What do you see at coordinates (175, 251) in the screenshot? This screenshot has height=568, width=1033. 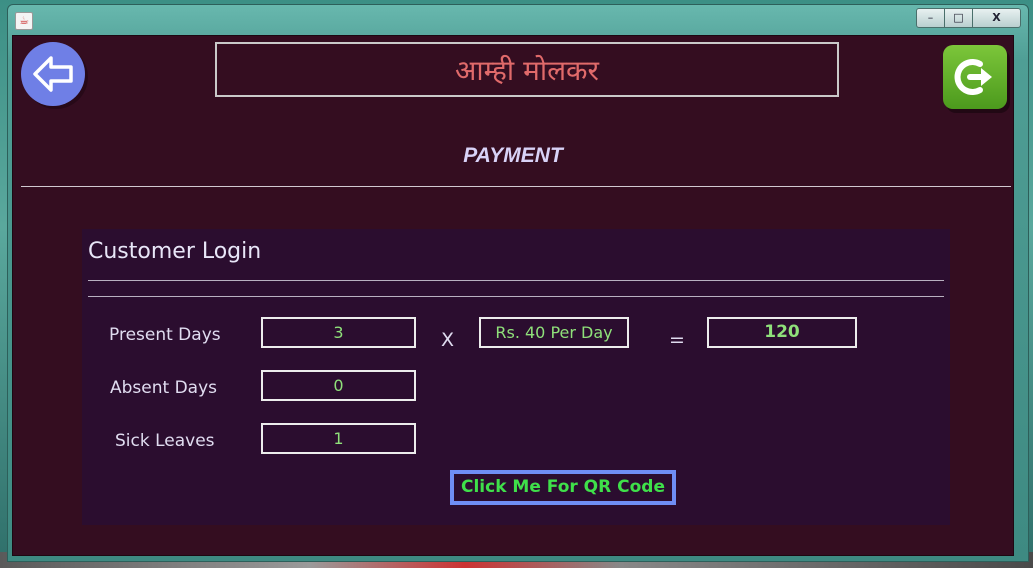 I see `panel-title: Customer Login` at bounding box center [175, 251].